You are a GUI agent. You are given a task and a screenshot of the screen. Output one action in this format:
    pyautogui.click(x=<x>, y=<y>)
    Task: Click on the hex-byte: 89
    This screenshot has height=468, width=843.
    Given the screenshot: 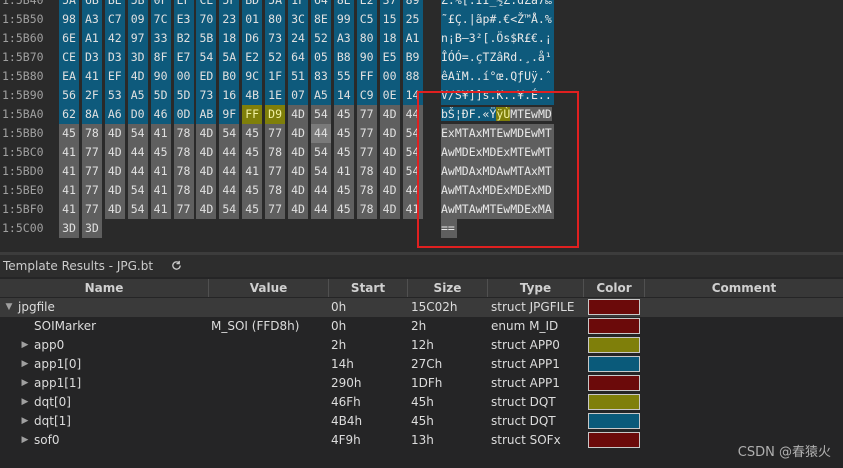 What is the action you would take?
    pyautogui.click(x=412, y=5)
    